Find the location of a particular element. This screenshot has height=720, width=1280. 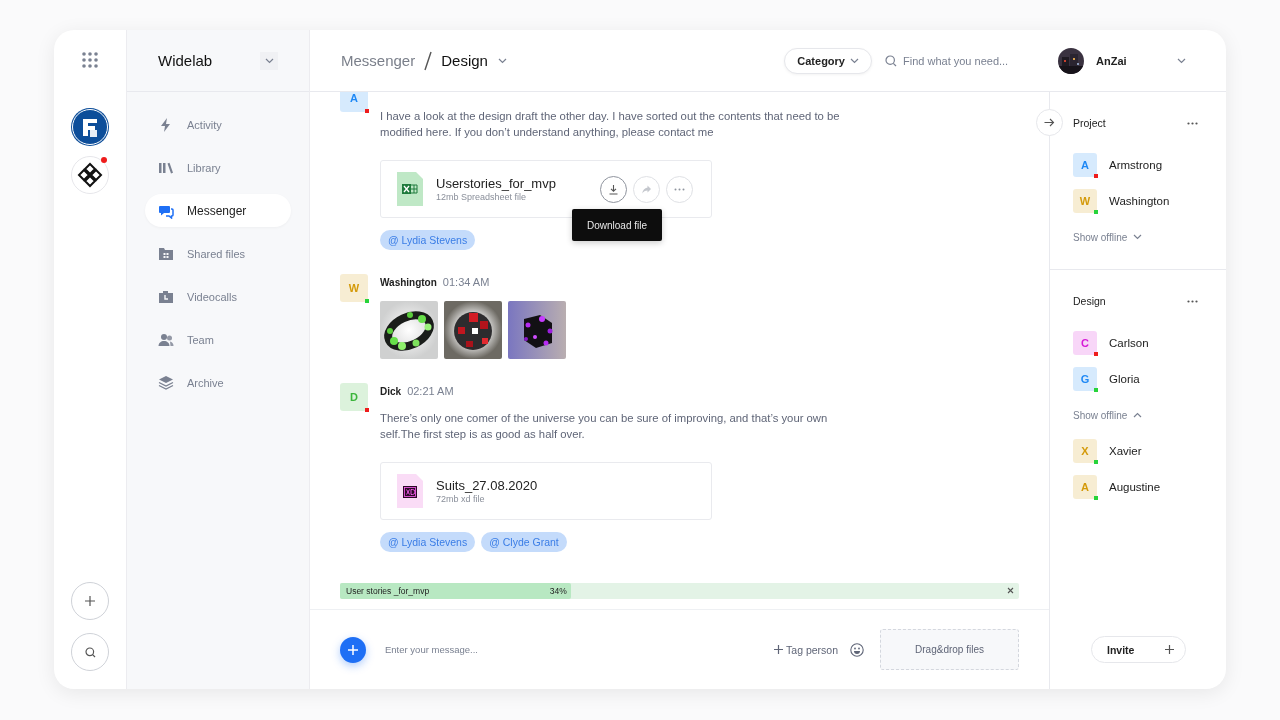

file-drop-zone: Drag&drop files is located at coordinates (949, 649).